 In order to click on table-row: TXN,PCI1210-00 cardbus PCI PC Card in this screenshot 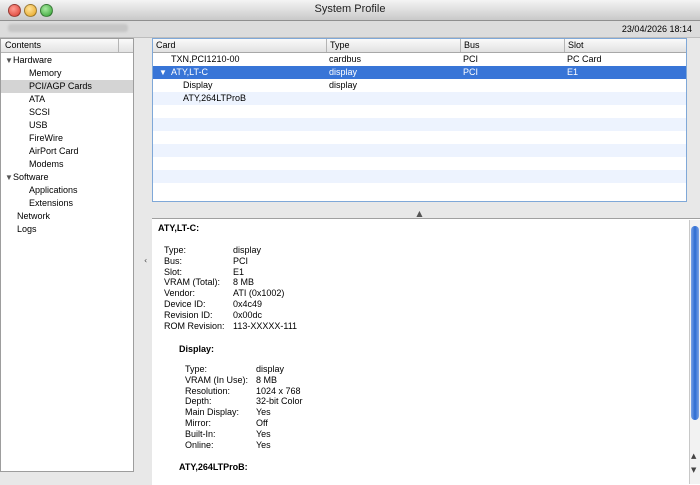, I will do `click(419, 59)`.